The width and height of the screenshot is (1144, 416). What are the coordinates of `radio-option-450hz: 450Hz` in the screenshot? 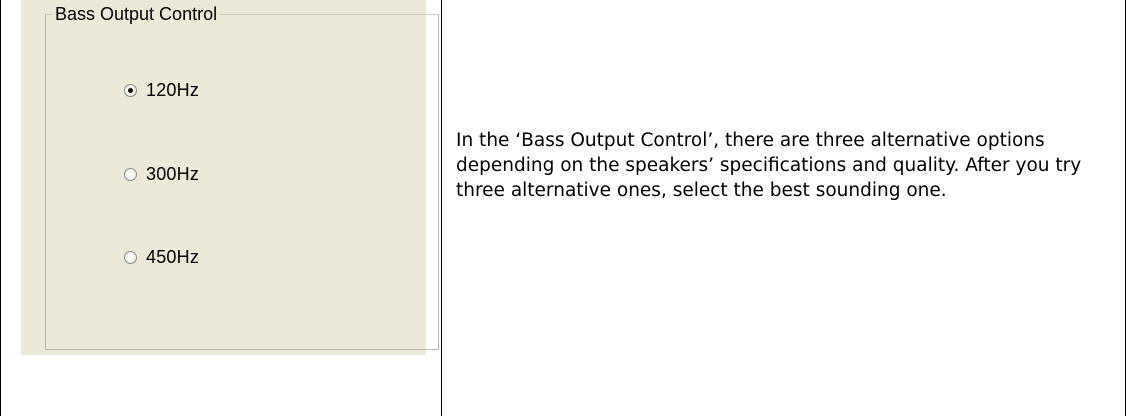 It's located at (161, 257).